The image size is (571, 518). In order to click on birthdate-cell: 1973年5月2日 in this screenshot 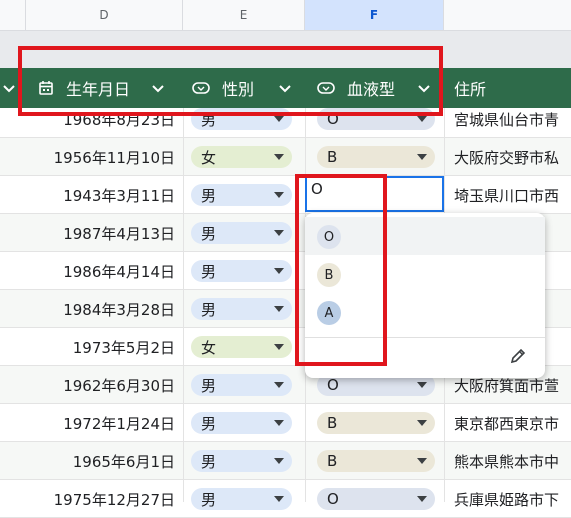, I will do `click(91, 347)`.